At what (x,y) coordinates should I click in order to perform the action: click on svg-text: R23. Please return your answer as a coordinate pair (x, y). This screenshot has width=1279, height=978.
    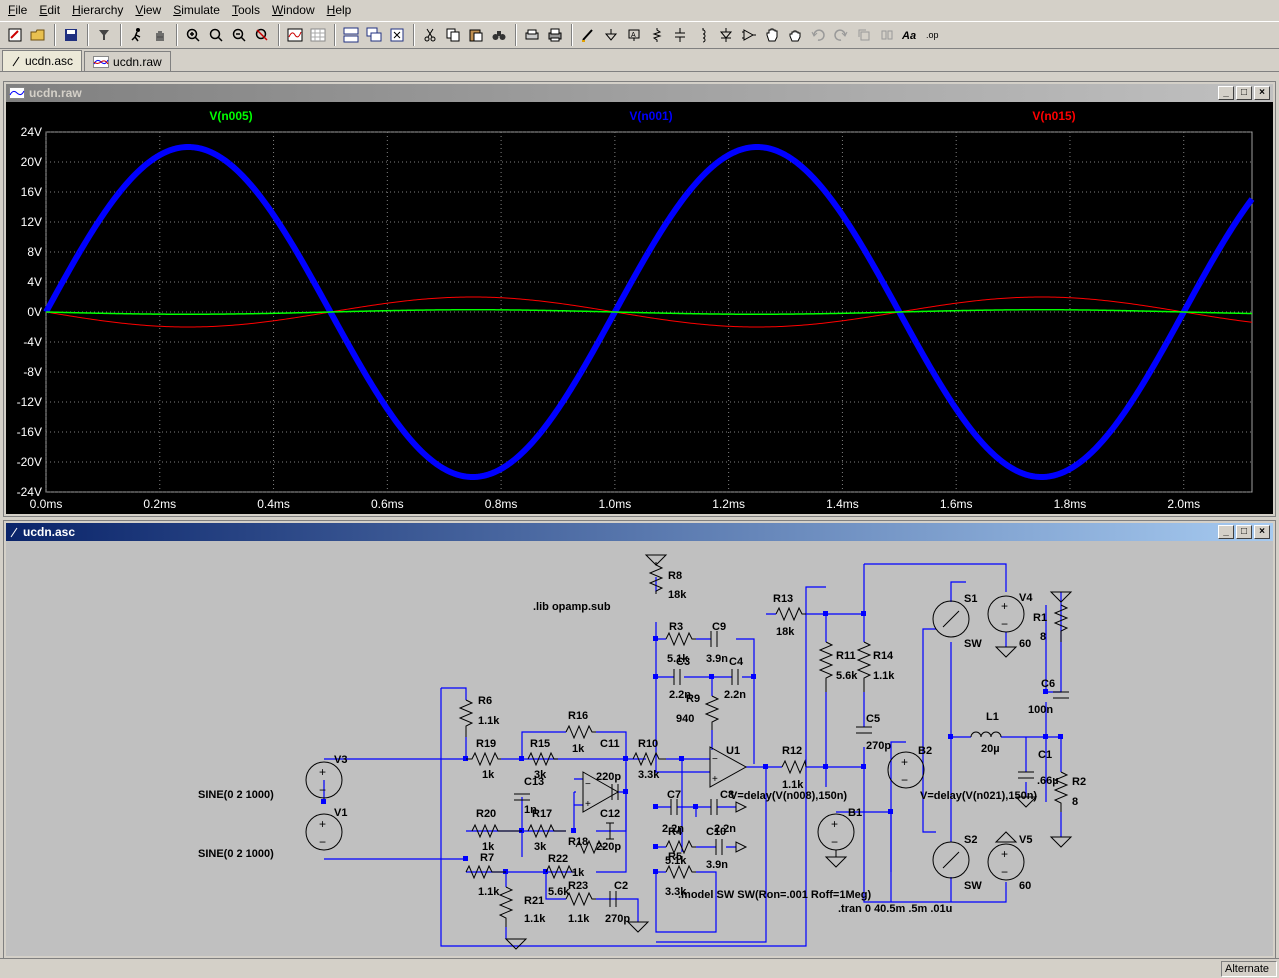
    Looking at the image, I should click on (578, 886).